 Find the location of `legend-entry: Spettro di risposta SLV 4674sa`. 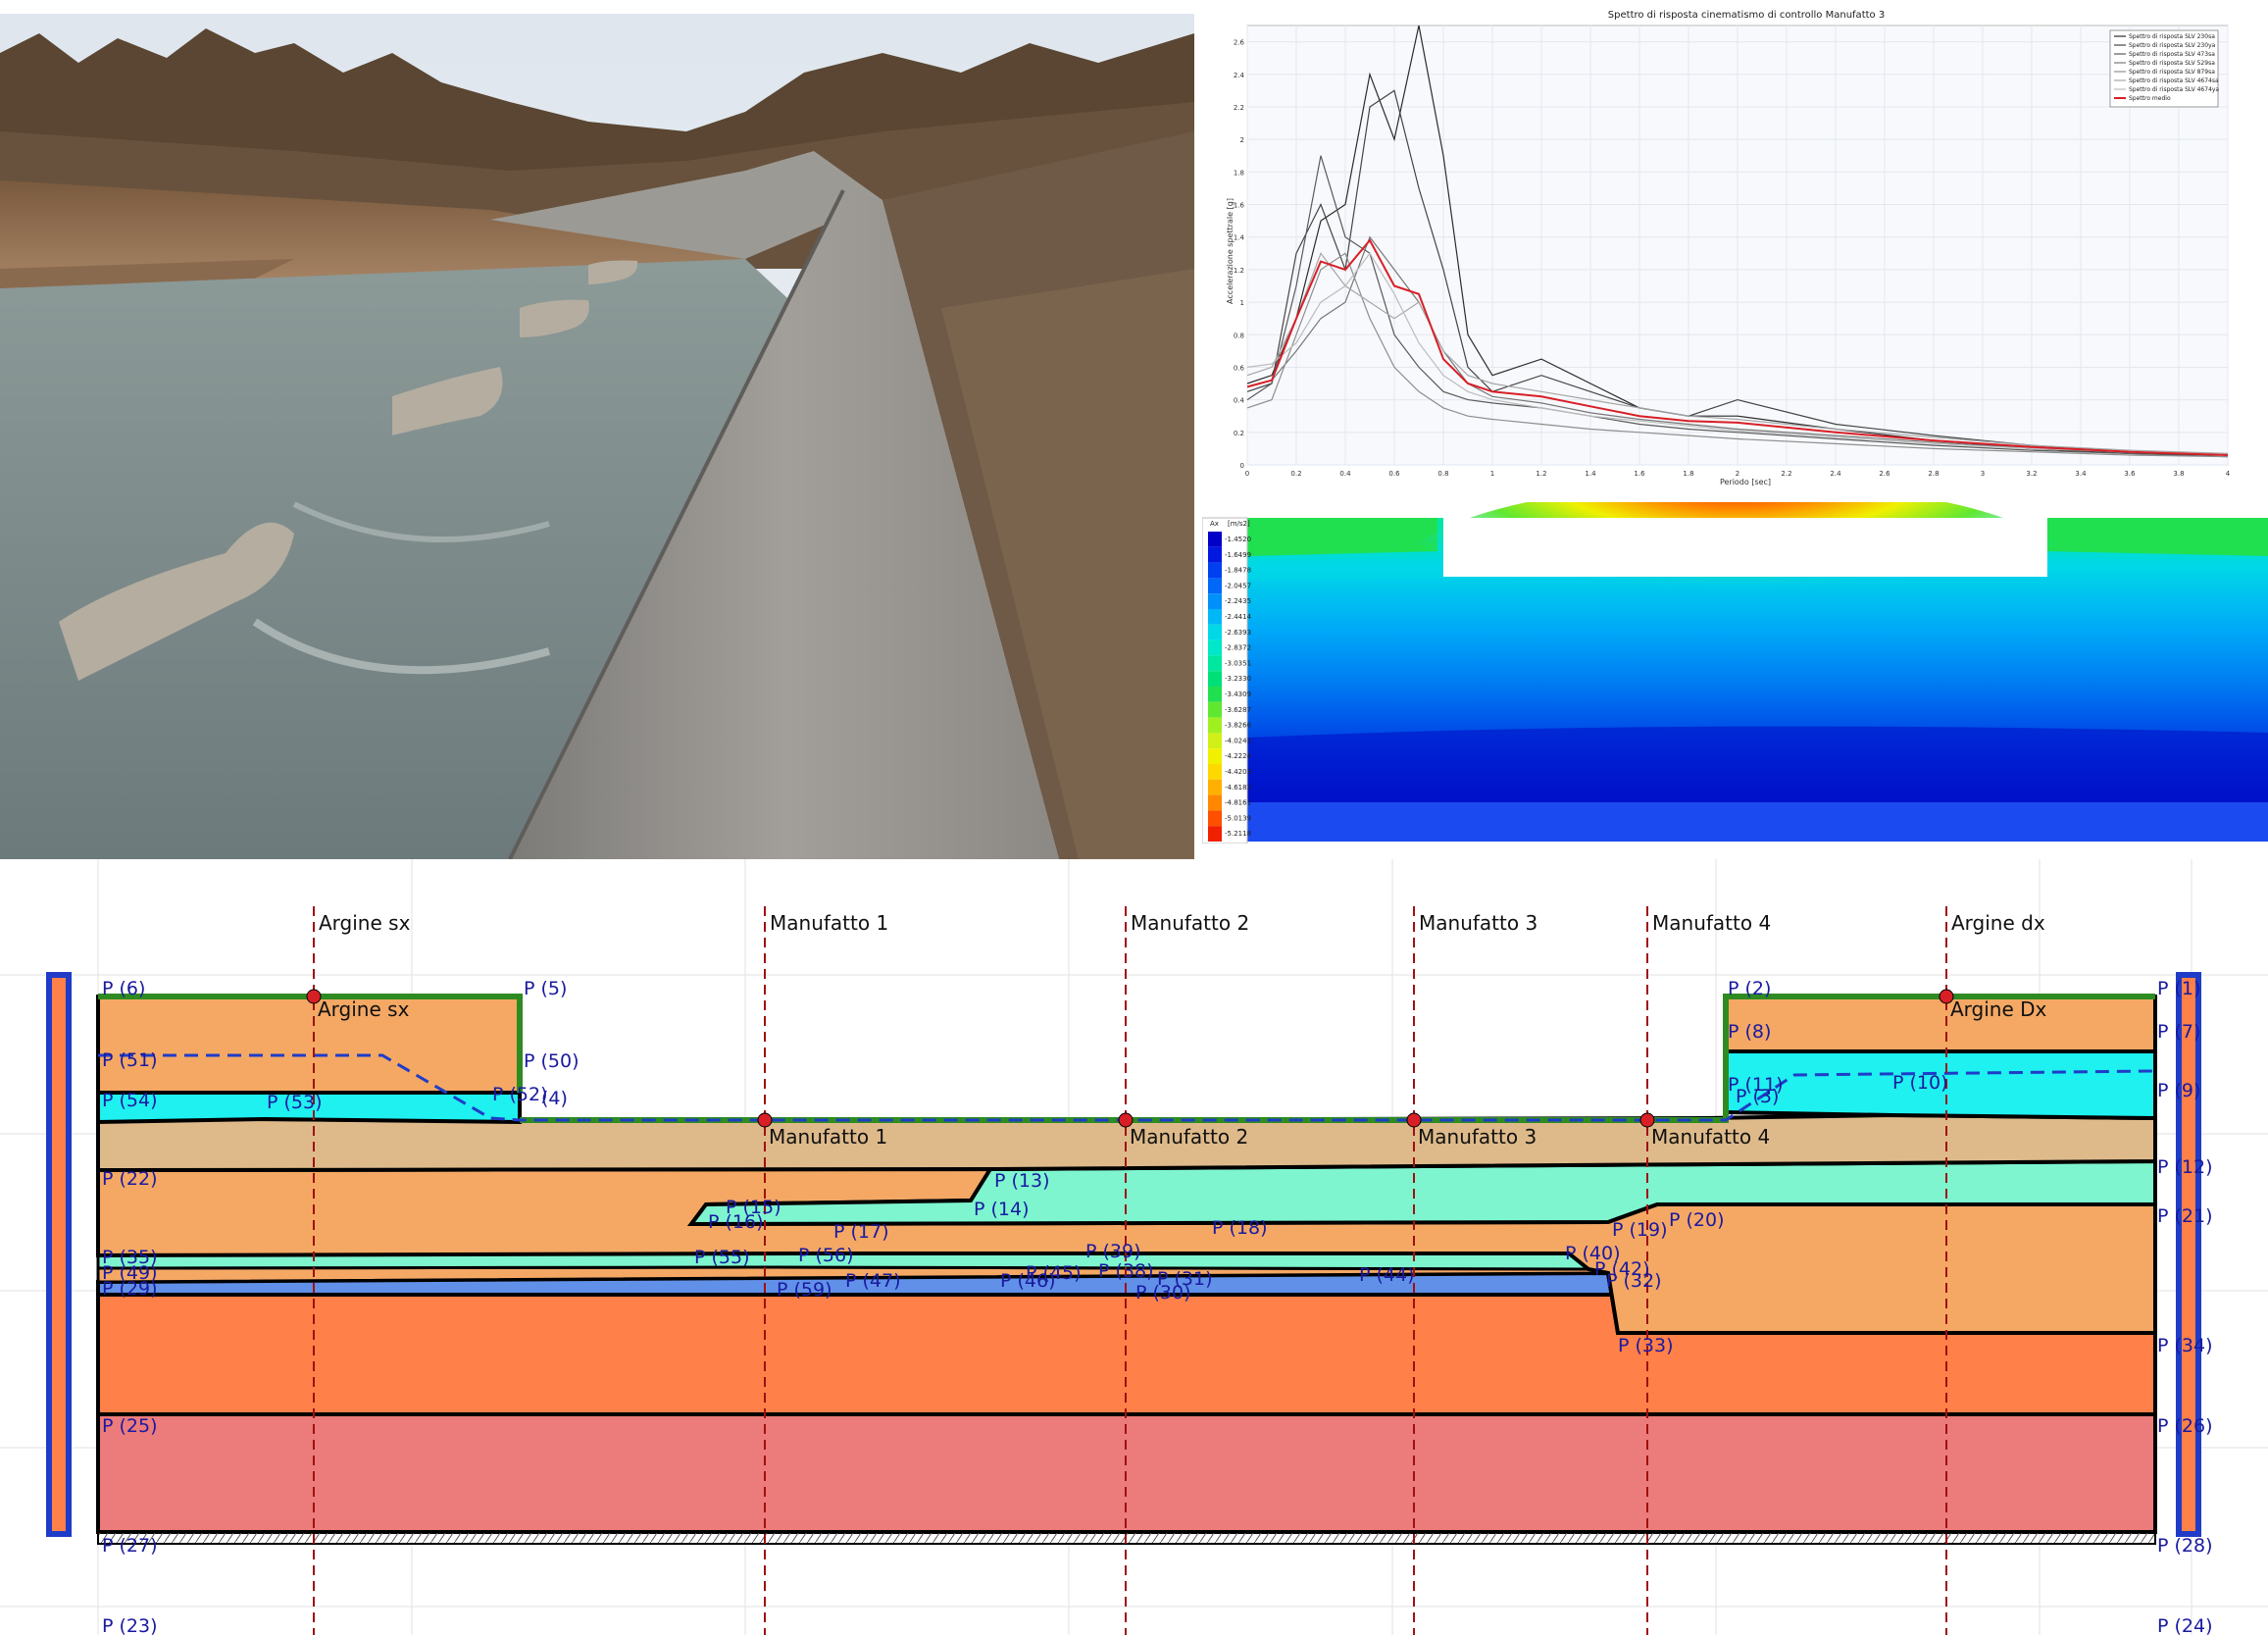

legend-entry: Spettro di risposta SLV 4674sa is located at coordinates (2174, 80).